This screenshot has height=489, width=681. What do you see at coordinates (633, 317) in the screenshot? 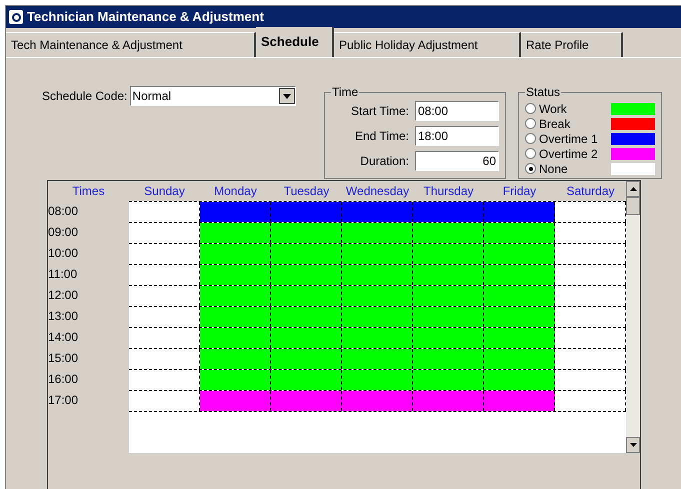
I see `scrollbar` at bounding box center [633, 317].